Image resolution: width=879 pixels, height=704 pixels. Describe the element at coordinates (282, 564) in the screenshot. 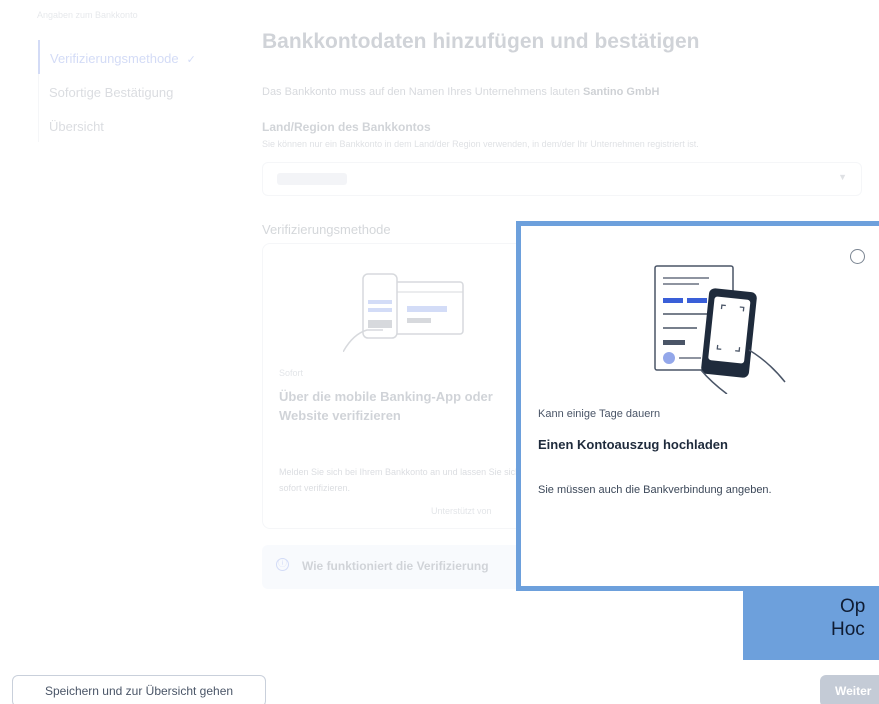

I see `info-icon: ⓘ` at that location.